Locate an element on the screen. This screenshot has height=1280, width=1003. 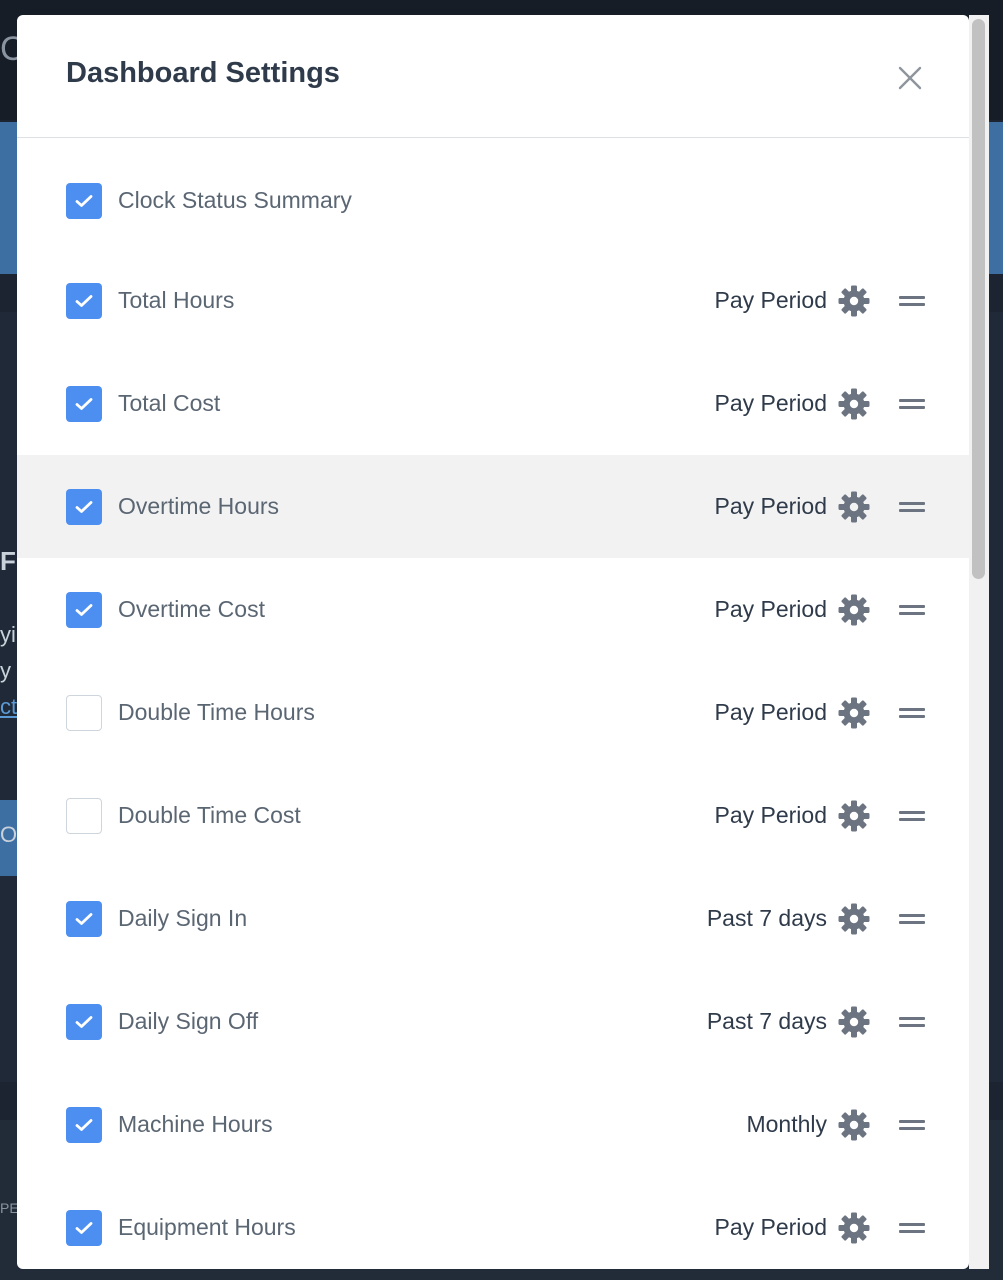
background-text: PE is located at coordinates (9, 1208).